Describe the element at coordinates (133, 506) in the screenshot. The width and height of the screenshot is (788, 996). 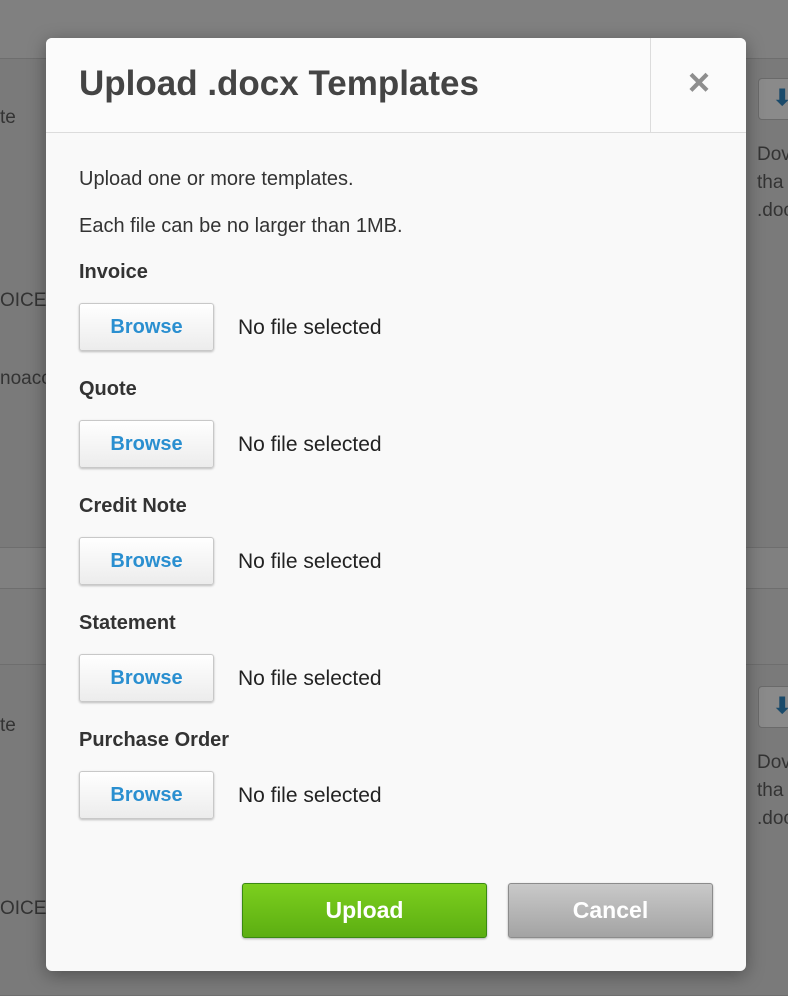
I see `template-label: Credit Note` at that location.